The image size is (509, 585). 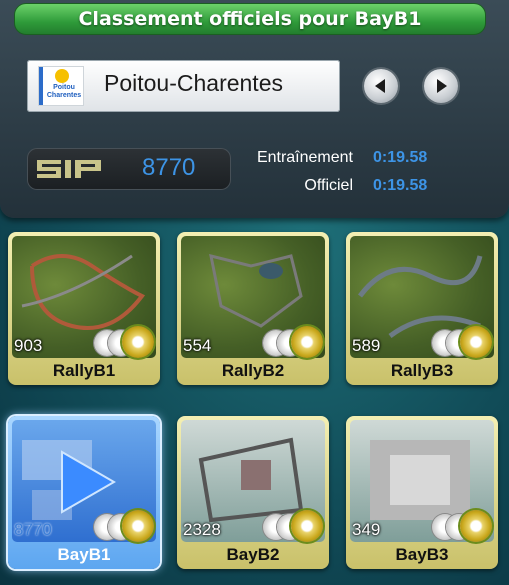 I want to click on official-time: 0:19.58, so click(x=400, y=185).